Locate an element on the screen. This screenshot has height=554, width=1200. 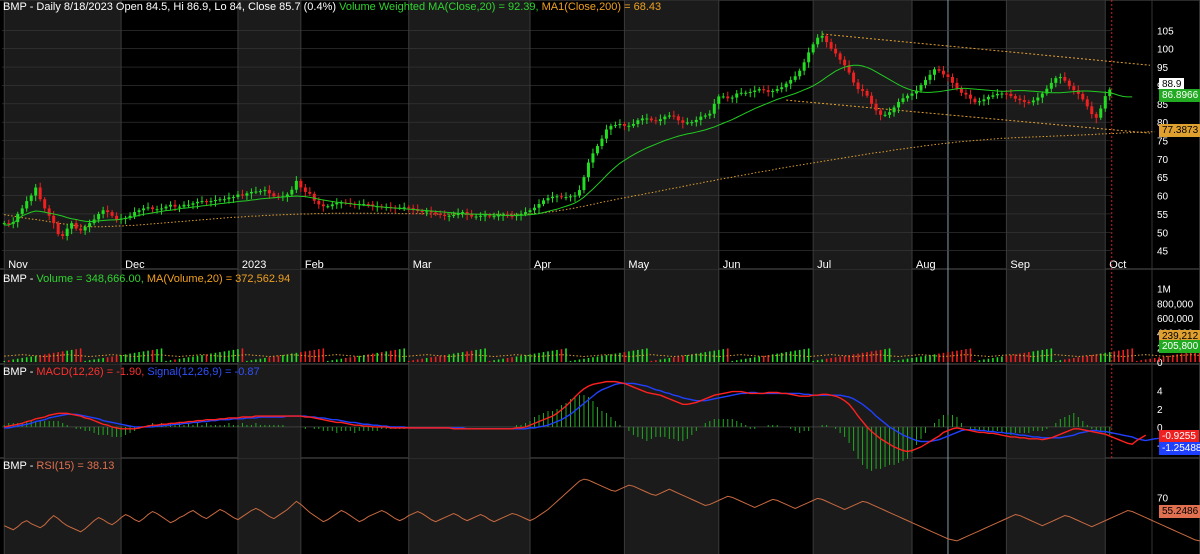
price-y-tick-label: 105 is located at coordinates (1165, 31).